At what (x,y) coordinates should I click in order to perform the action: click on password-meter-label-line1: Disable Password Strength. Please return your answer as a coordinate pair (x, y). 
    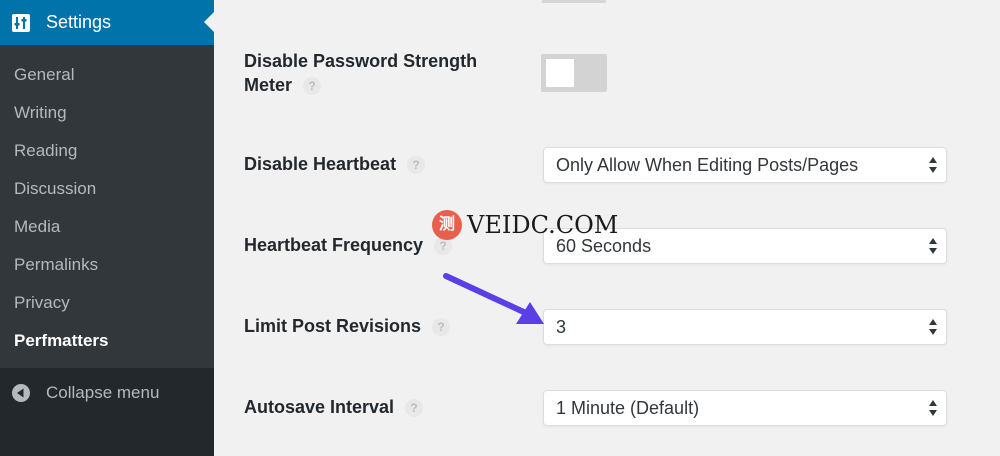
    Looking at the image, I should click on (361, 61).